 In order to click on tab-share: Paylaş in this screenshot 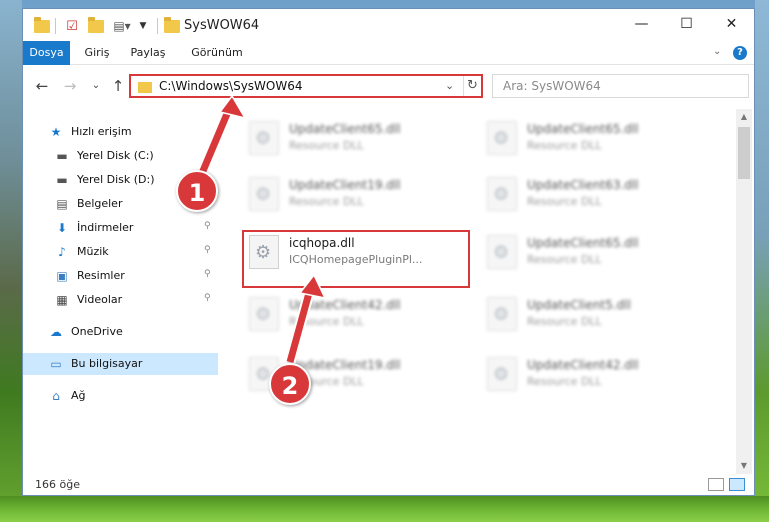, I will do `click(148, 53)`.